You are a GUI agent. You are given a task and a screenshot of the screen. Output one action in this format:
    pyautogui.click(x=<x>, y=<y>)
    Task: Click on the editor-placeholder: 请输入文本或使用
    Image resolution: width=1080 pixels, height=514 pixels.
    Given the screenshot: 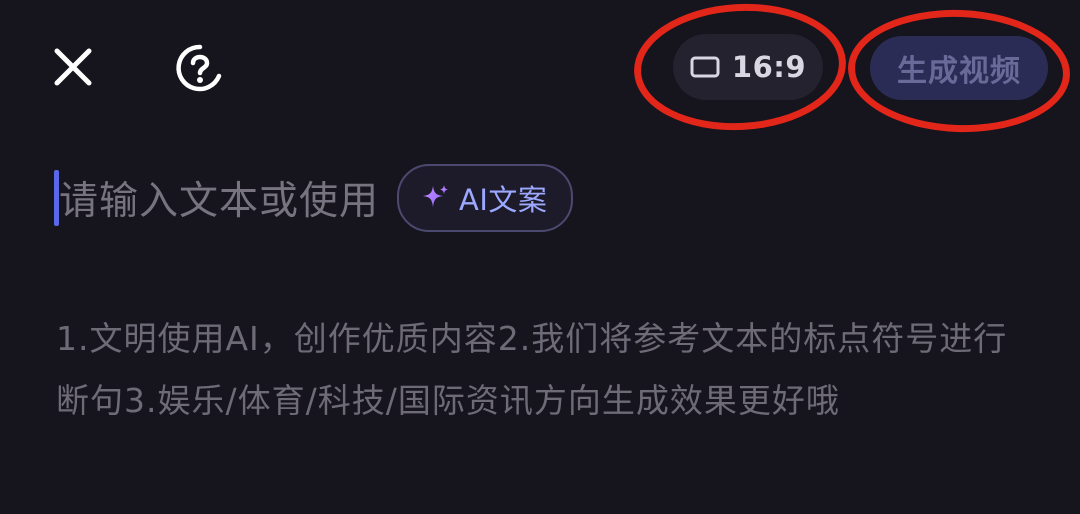 What is the action you would take?
    pyautogui.click(x=219, y=201)
    